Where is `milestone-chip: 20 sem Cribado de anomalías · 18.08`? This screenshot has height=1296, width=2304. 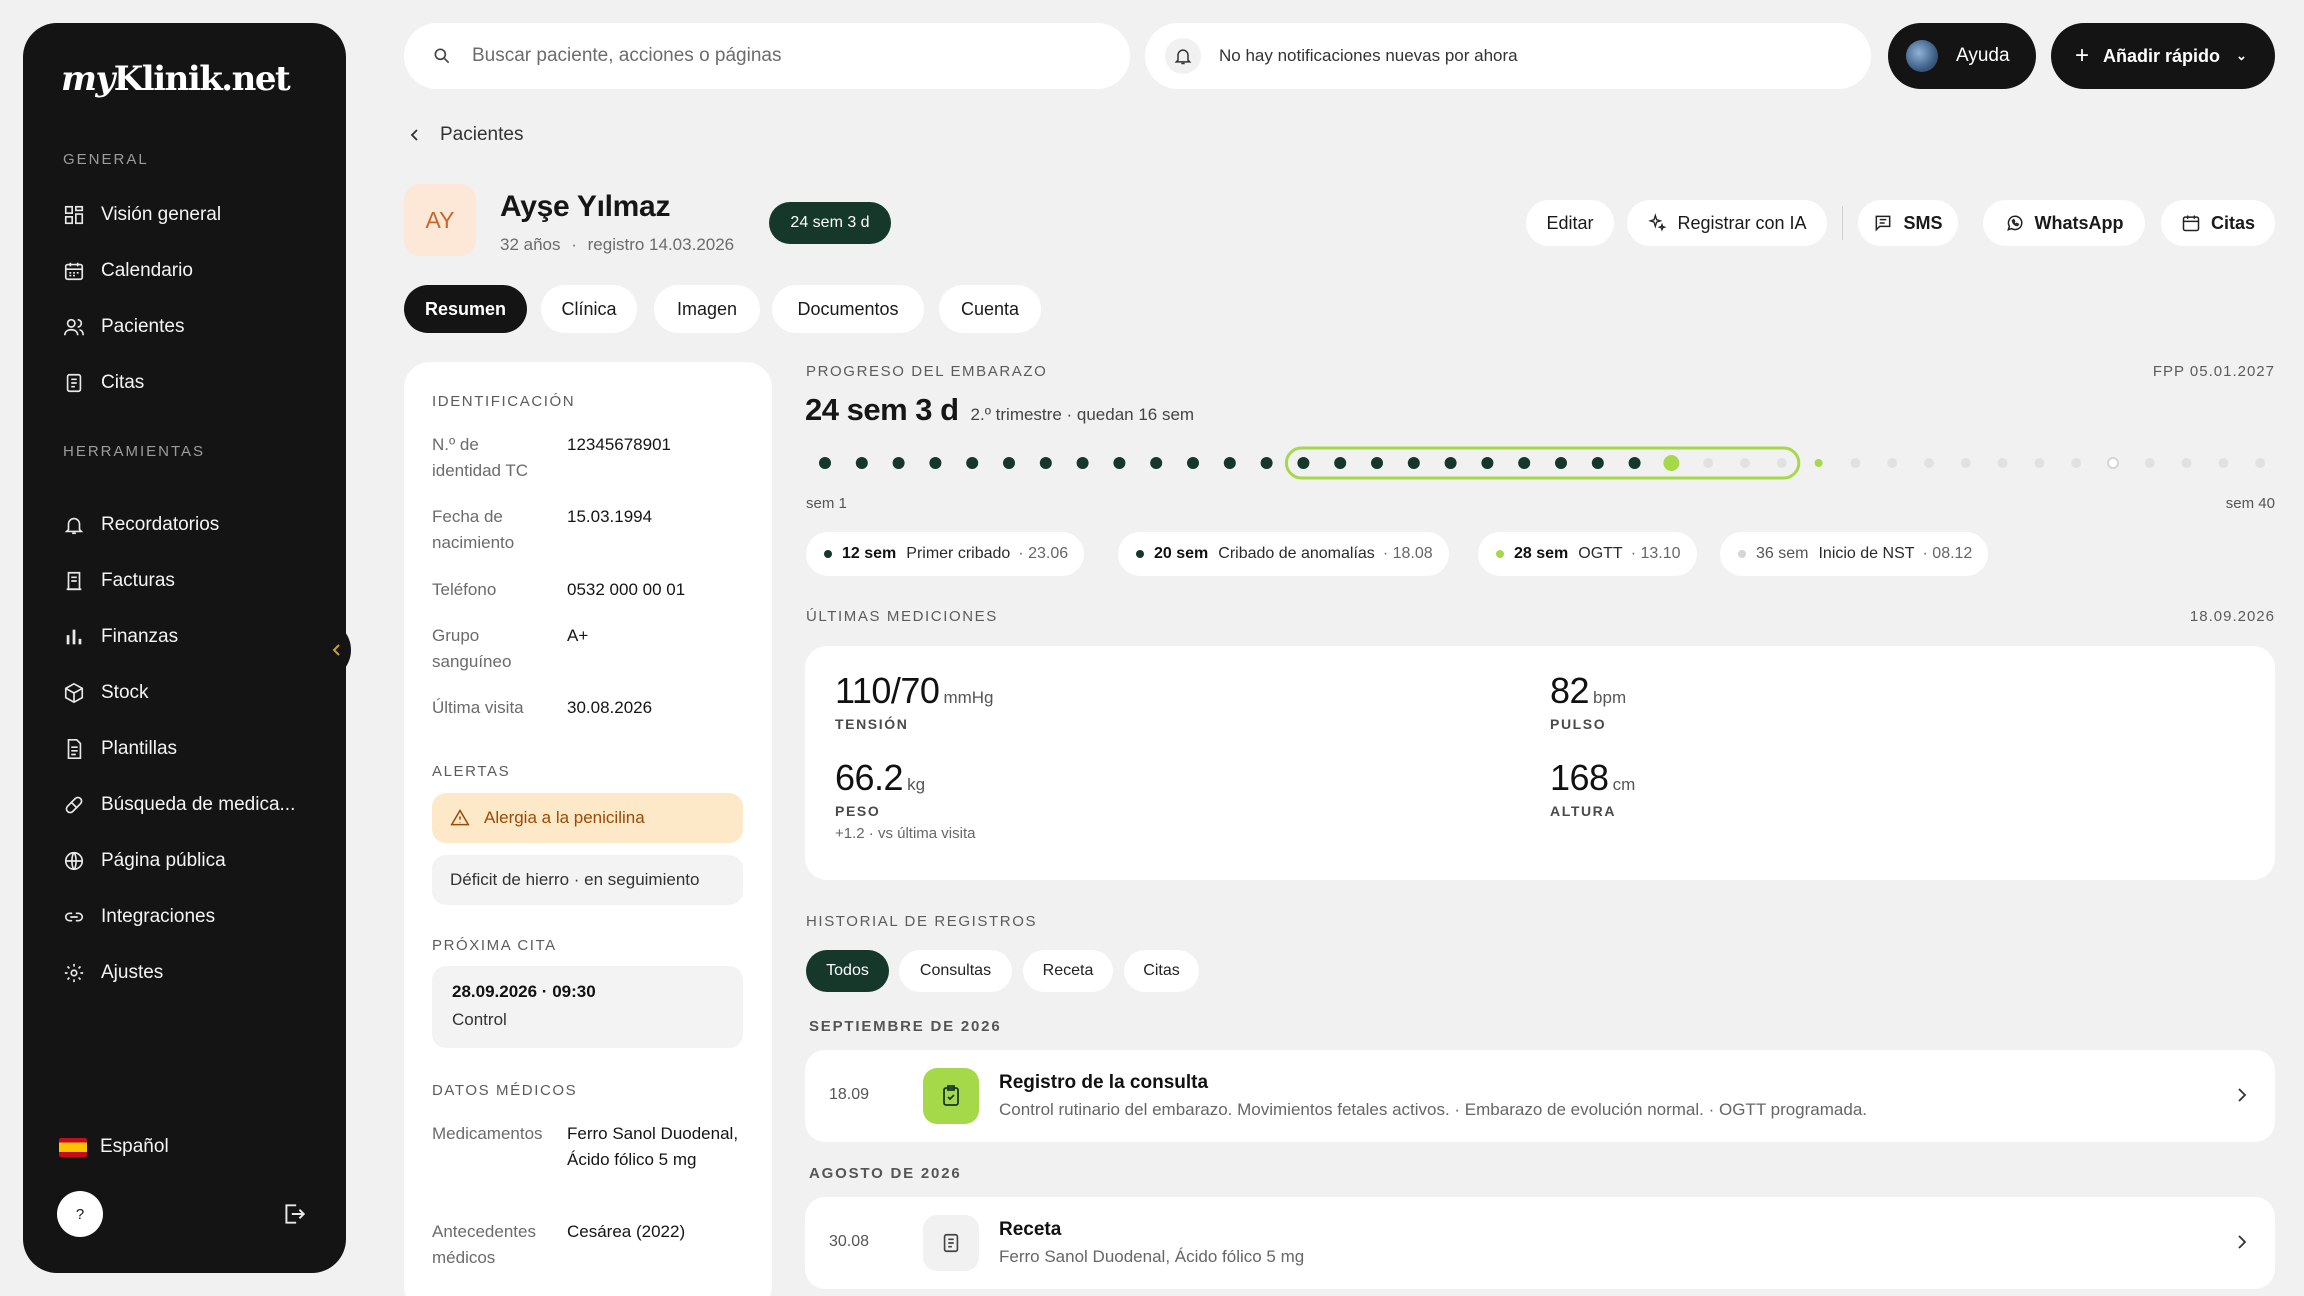
milestone-chip: 20 sem Cribado de anomalías · 18.08 is located at coordinates (1283, 554).